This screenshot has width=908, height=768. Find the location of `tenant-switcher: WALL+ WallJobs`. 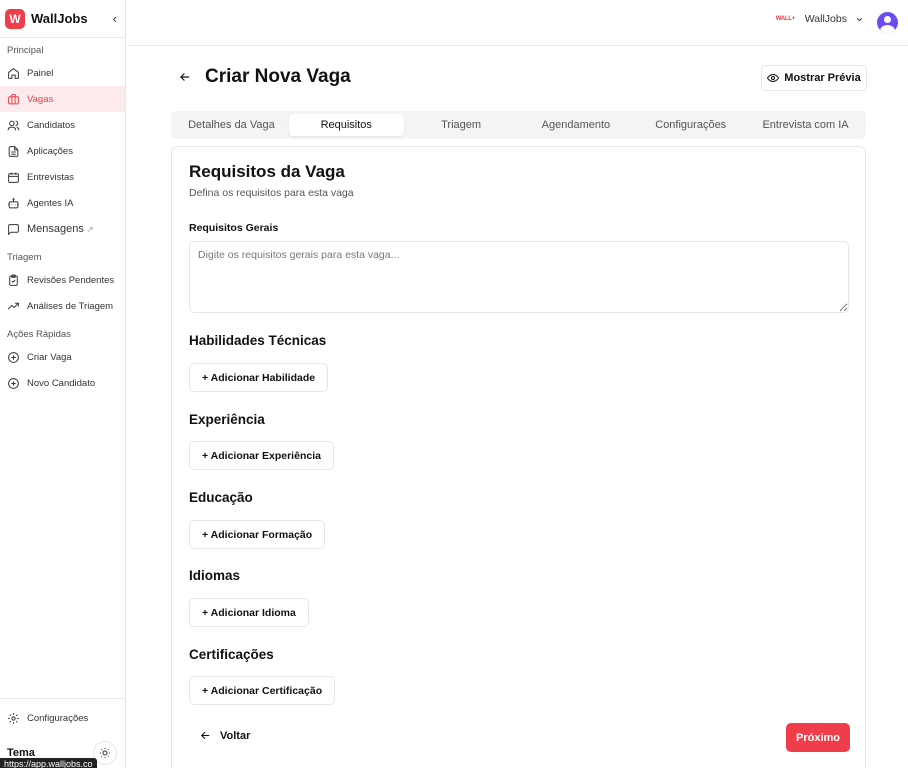

tenant-switcher: WALL+ WallJobs is located at coordinates (820, 19).